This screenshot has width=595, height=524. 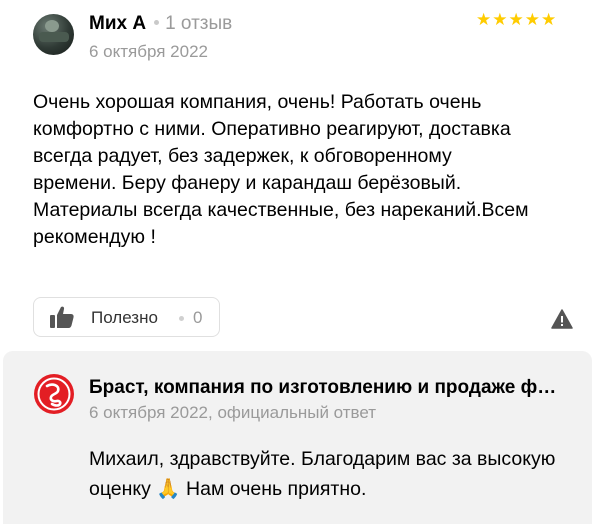 What do you see at coordinates (148, 51) in the screenshot?
I see `review-date: 6 октября 2022` at bounding box center [148, 51].